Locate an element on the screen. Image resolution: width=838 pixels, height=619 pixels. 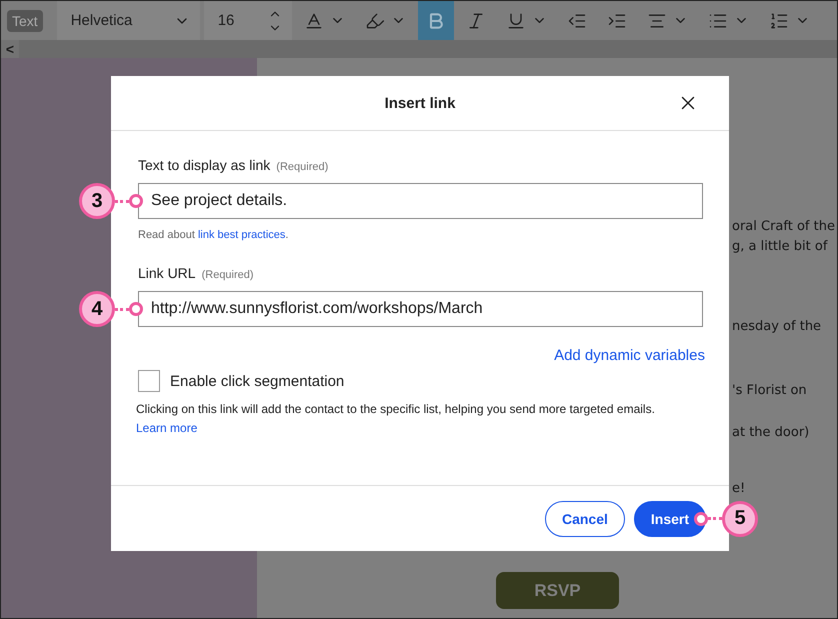
callout-badge: 5 is located at coordinates (740, 518).